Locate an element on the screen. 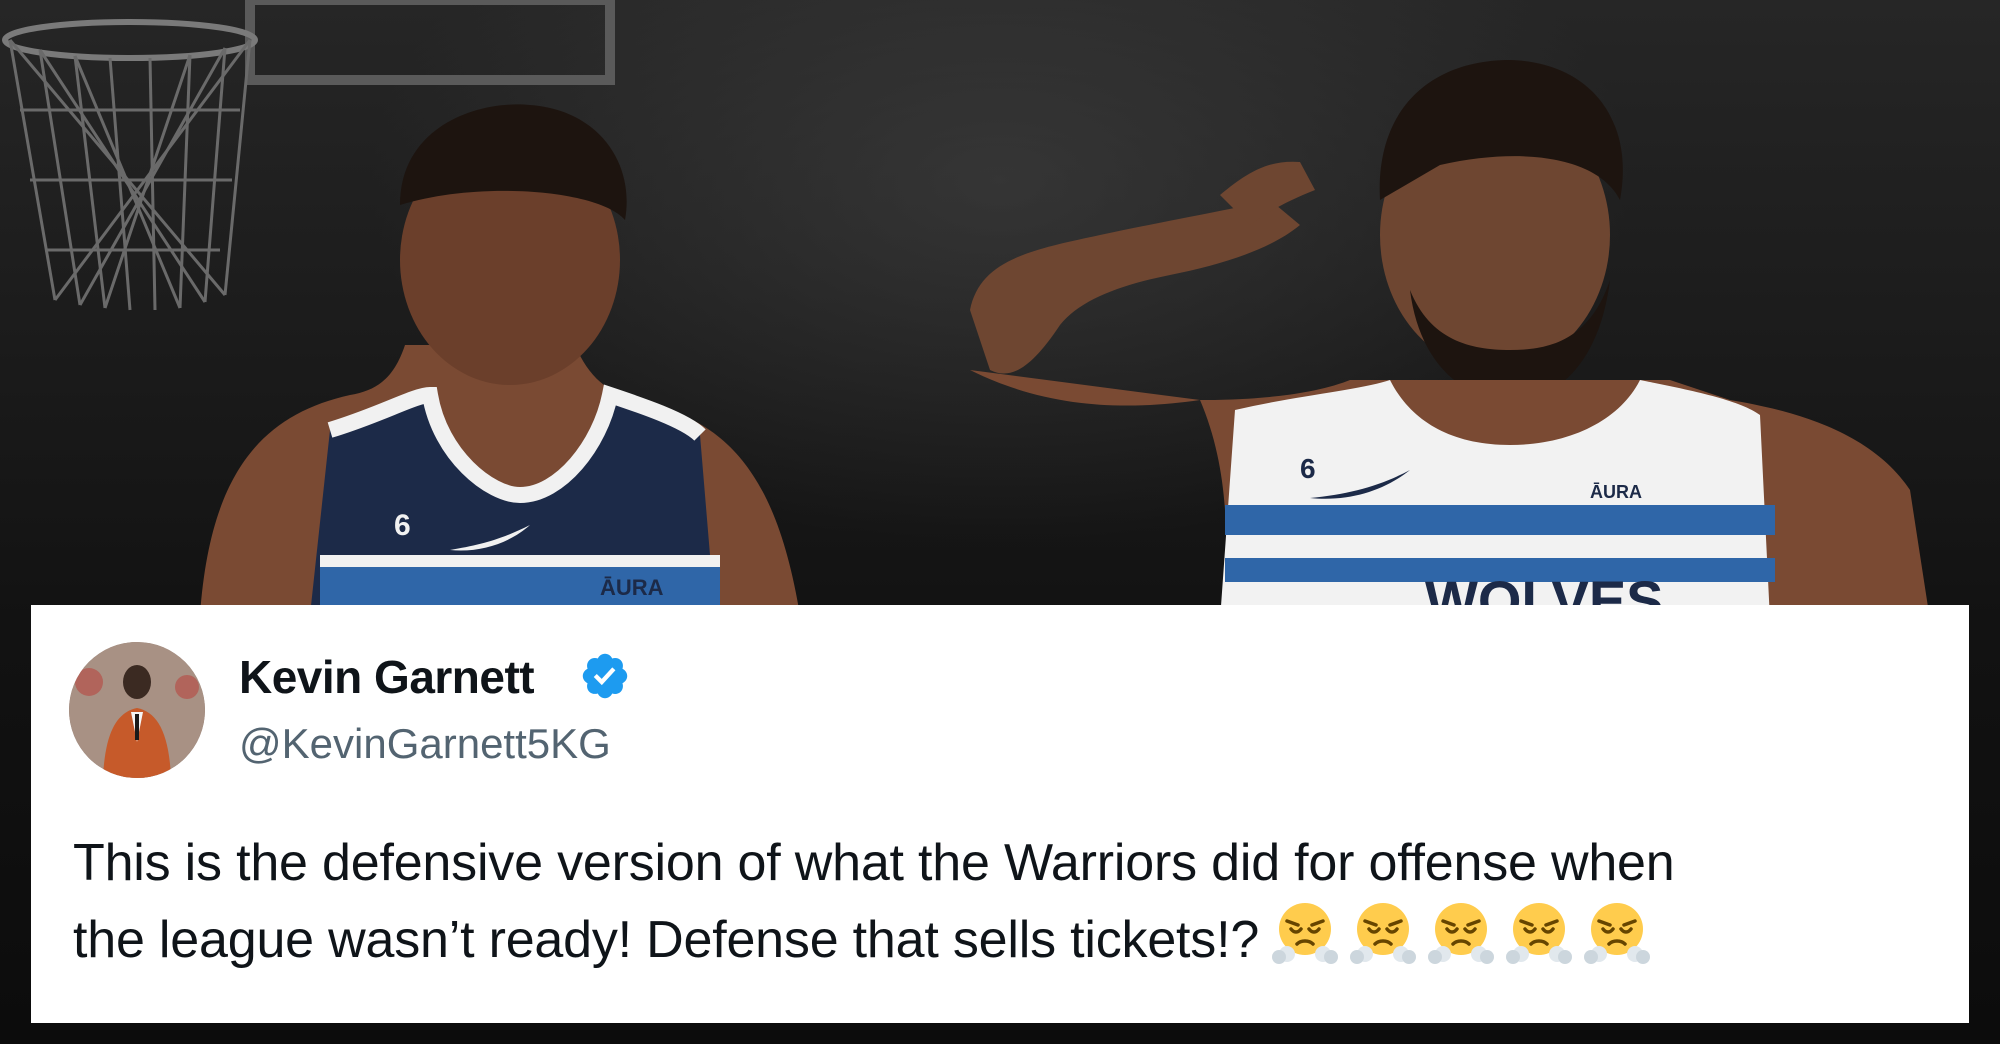 The height and width of the screenshot is (1044, 2000). right-jersey-number: 6 is located at coordinates (1308, 468).